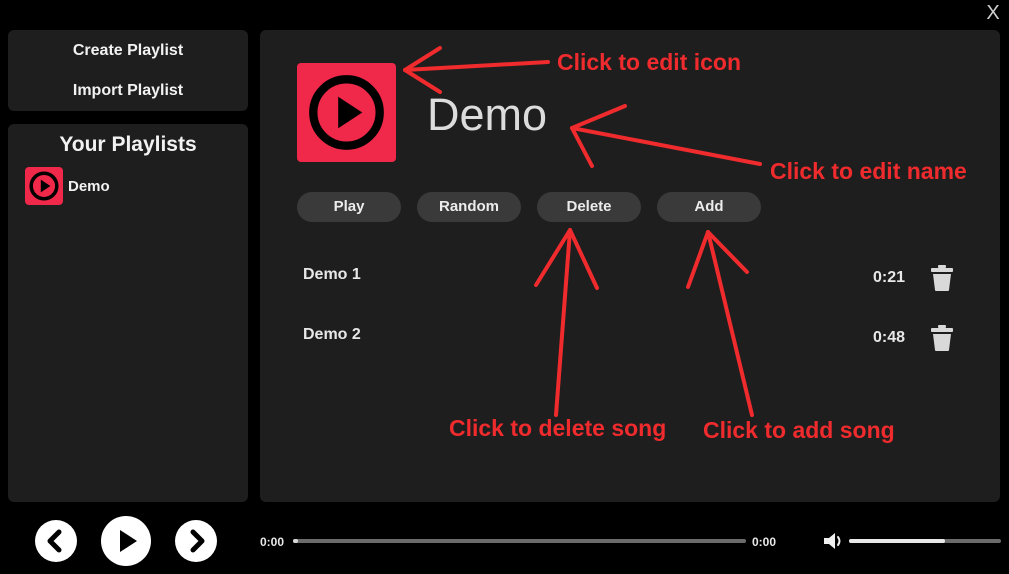 The image size is (1009, 574). What do you see at coordinates (666, 136) in the screenshot?
I see `arrow-edit-name` at bounding box center [666, 136].